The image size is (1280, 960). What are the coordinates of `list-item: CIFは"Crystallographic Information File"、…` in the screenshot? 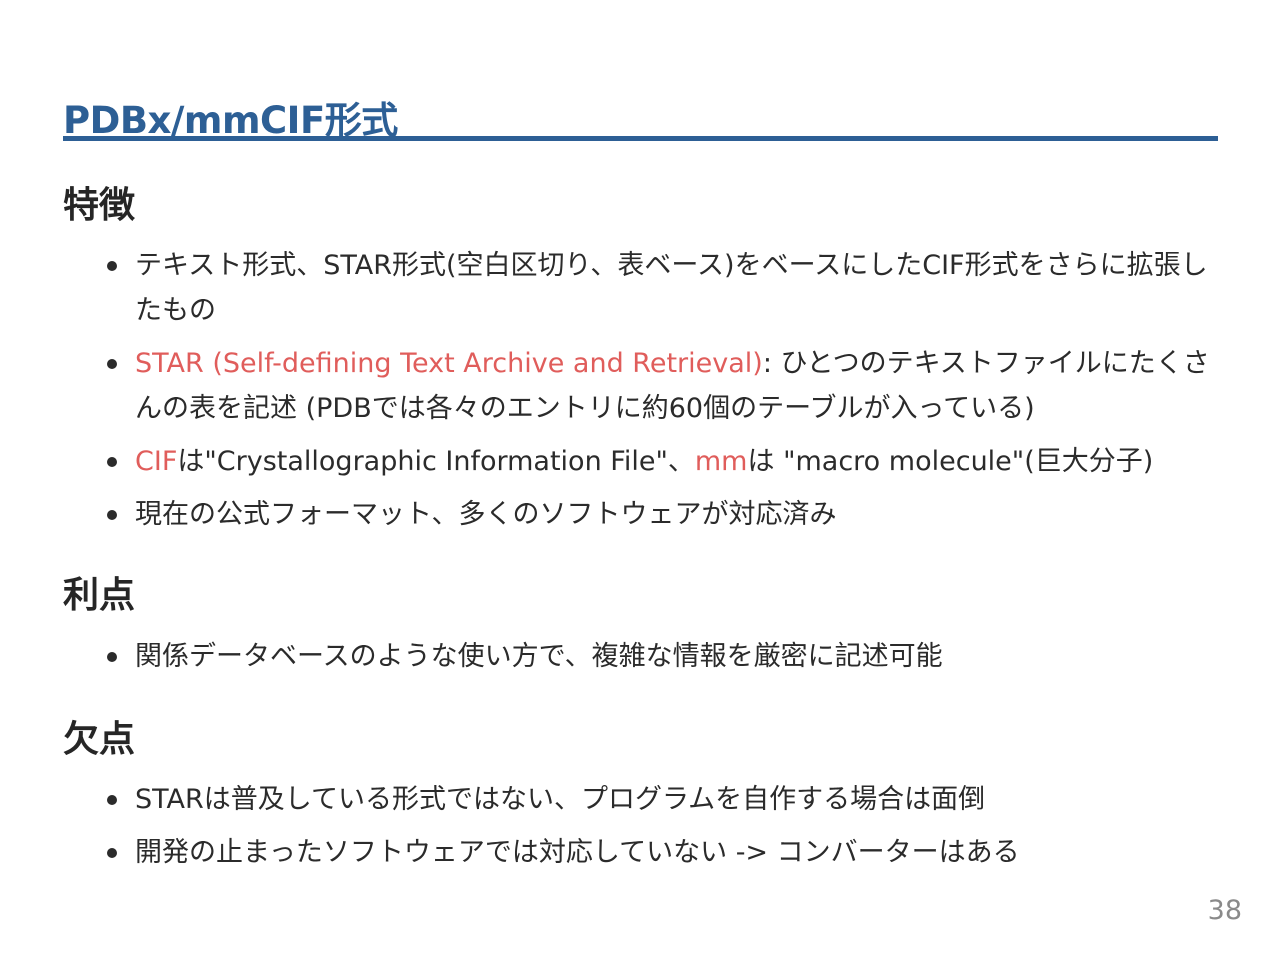 It's located at (605, 461).